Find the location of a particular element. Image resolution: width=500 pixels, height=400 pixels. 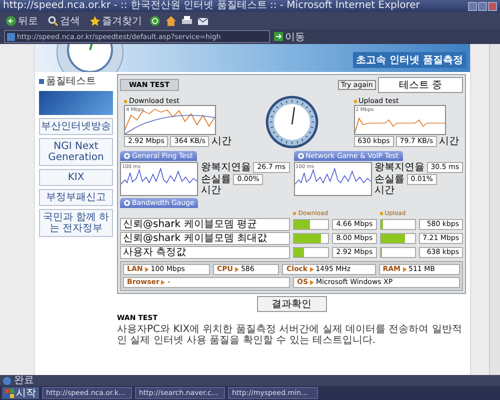

site-title: 초고속 인터넷 품질측정 is located at coordinates (409, 60).